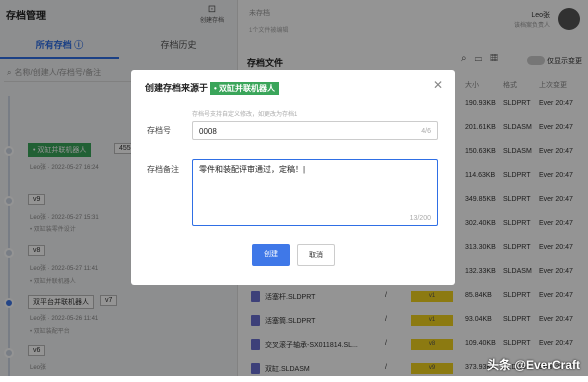 The image size is (588, 382). I want to click on archive-no-field: 0008 4/6, so click(315, 130).